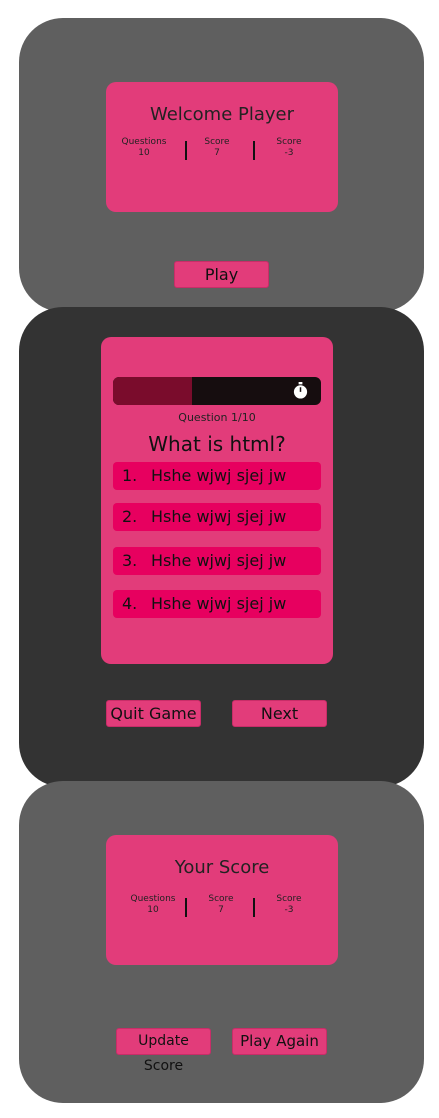 The height and width of the screenshot is (1118, 439). Describe the element at coordinates (222, 114) in the screenshot. I see `welcome-title: Welcome Player` at that location.